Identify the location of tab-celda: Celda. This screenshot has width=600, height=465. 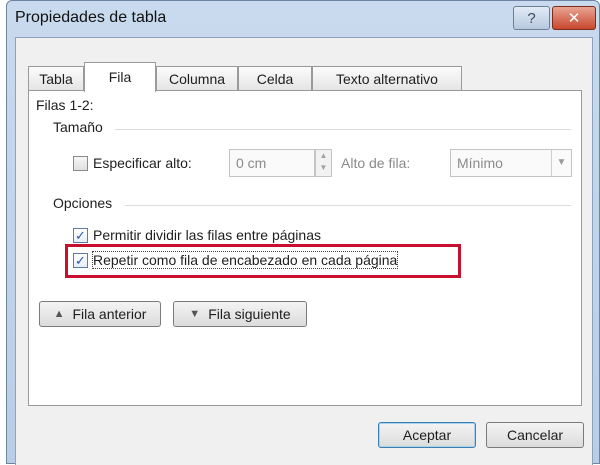
(275, 78).